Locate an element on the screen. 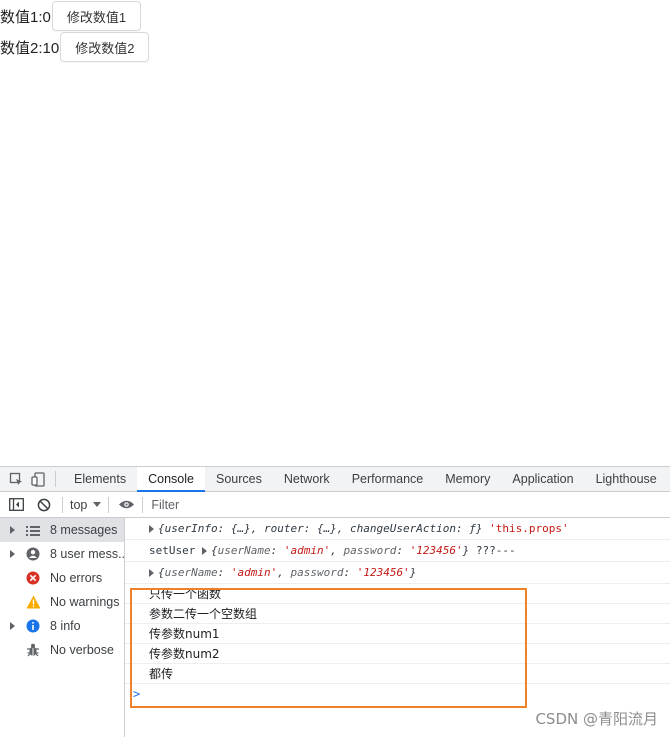  modify-value2-button: 修改数值2 is located at coordinates (105, 47).